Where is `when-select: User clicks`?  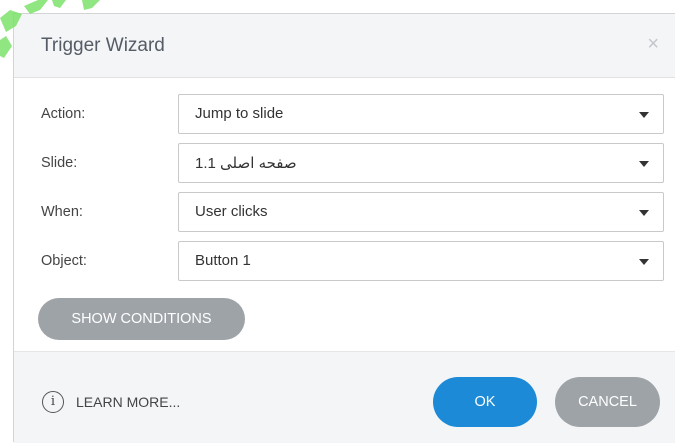 when-select: User clicks is located at coordinates (421, 212).